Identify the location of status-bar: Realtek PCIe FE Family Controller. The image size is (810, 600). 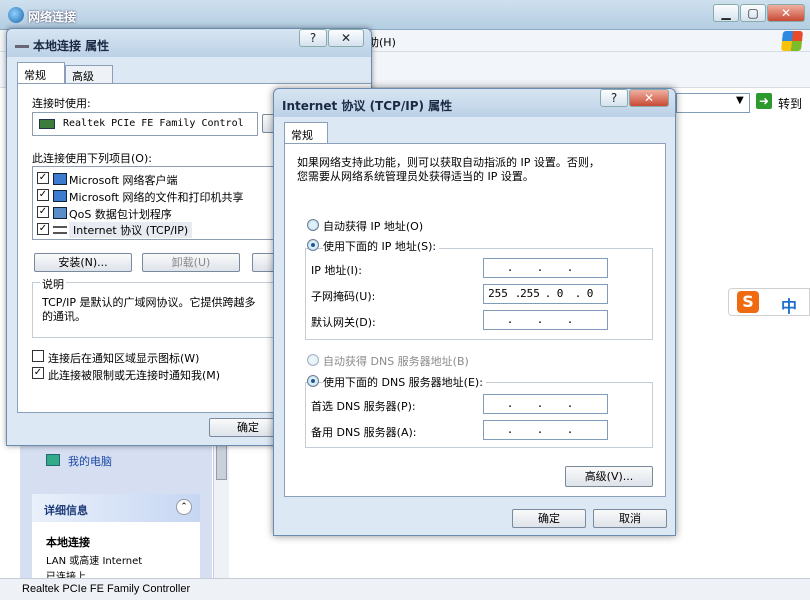
(405, 589).